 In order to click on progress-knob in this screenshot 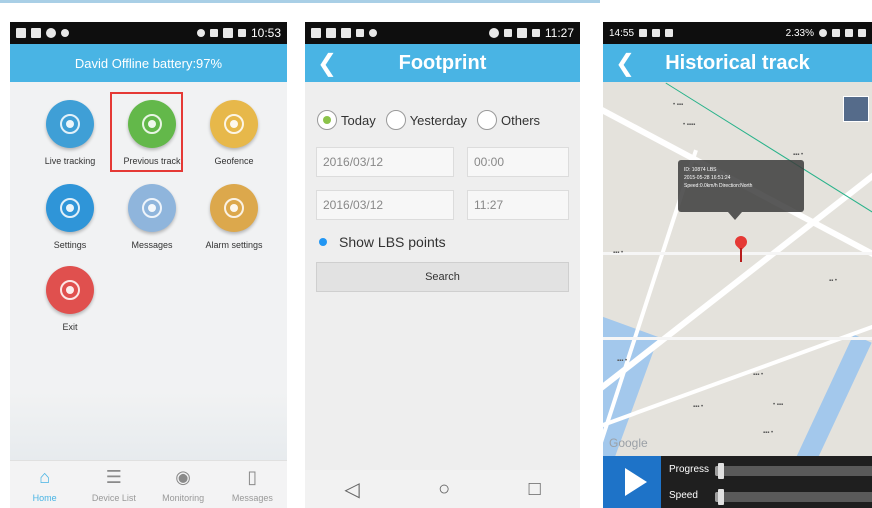, I will do `click(721, 471)`.